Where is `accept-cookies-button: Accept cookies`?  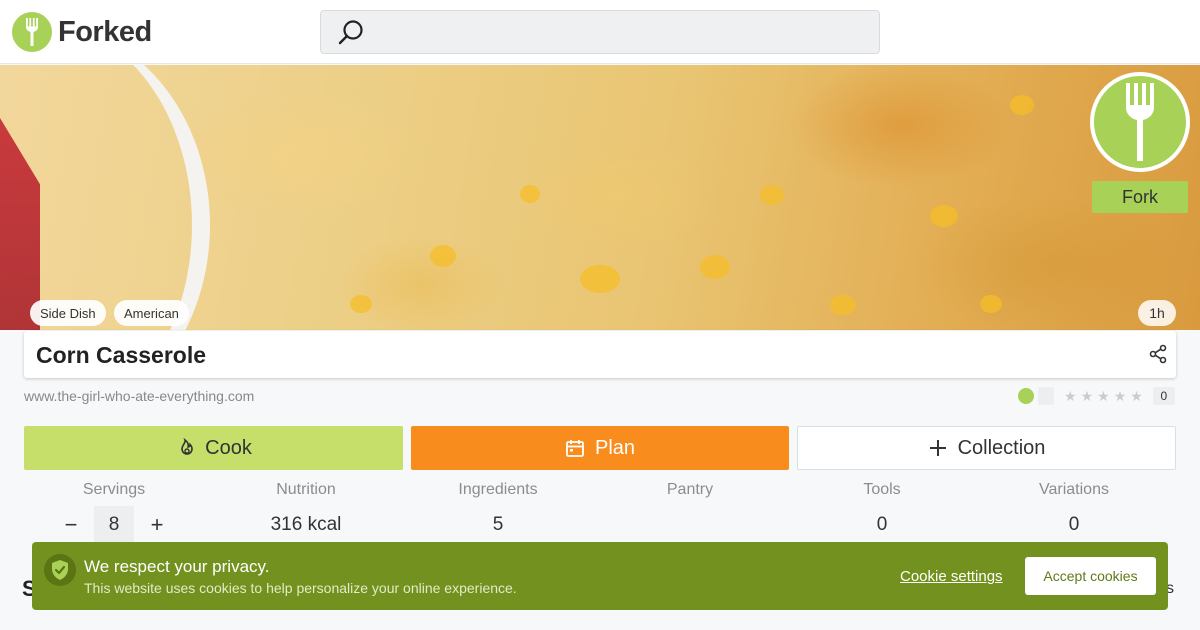
accept-cookies-button: Accept cookies is located at coordinates (1090, 576).